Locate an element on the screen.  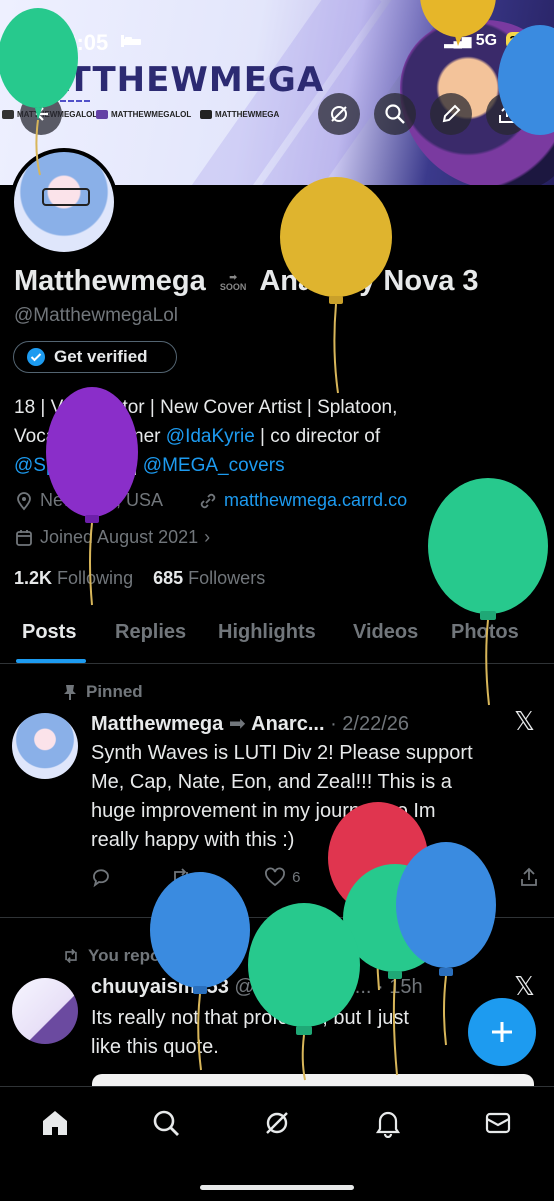
reposted-label: You reposted is located at coordinates (128, 956).